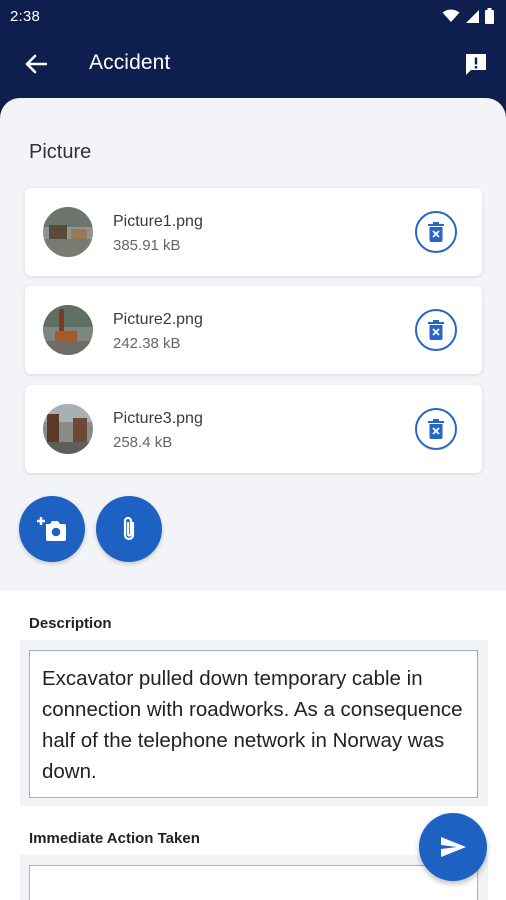 Image resolution: width=506 pixels, height=900 pixels. Describe the element at coordinates (253, 330) in the screenshot. I see `picture-list-item: Picture2.png 242.38 kB` at that location.